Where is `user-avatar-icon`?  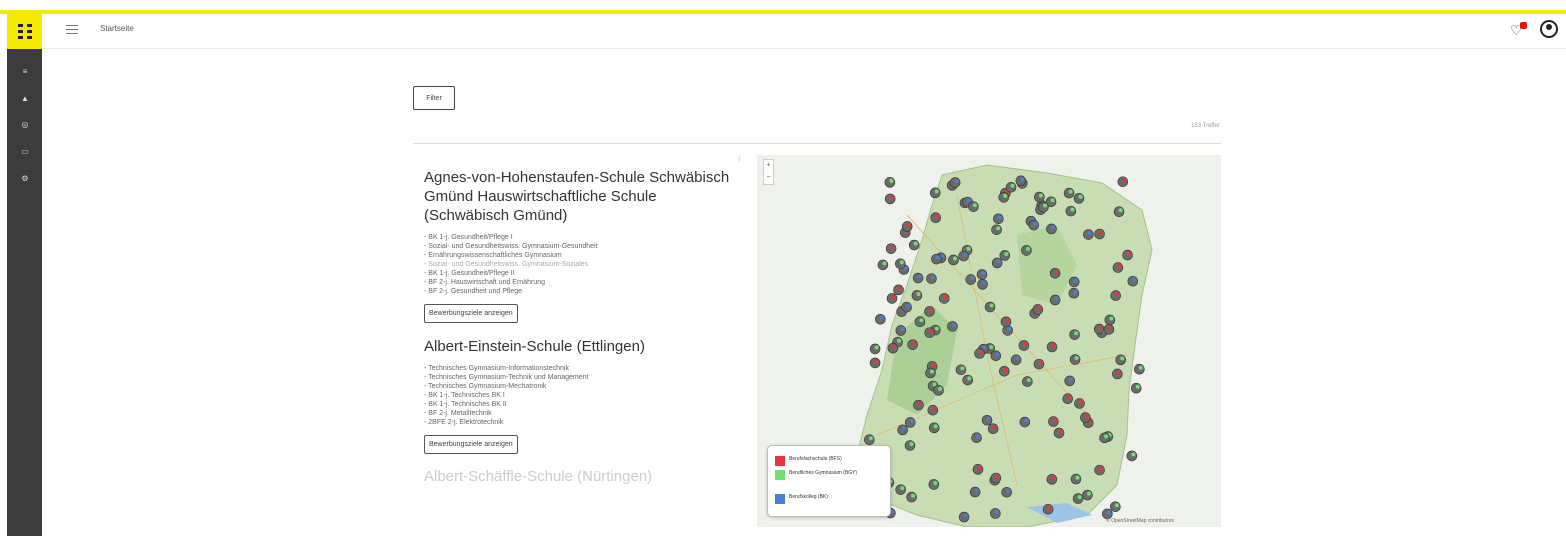
user-avatar-icon is located at coordinates (1549, 29).